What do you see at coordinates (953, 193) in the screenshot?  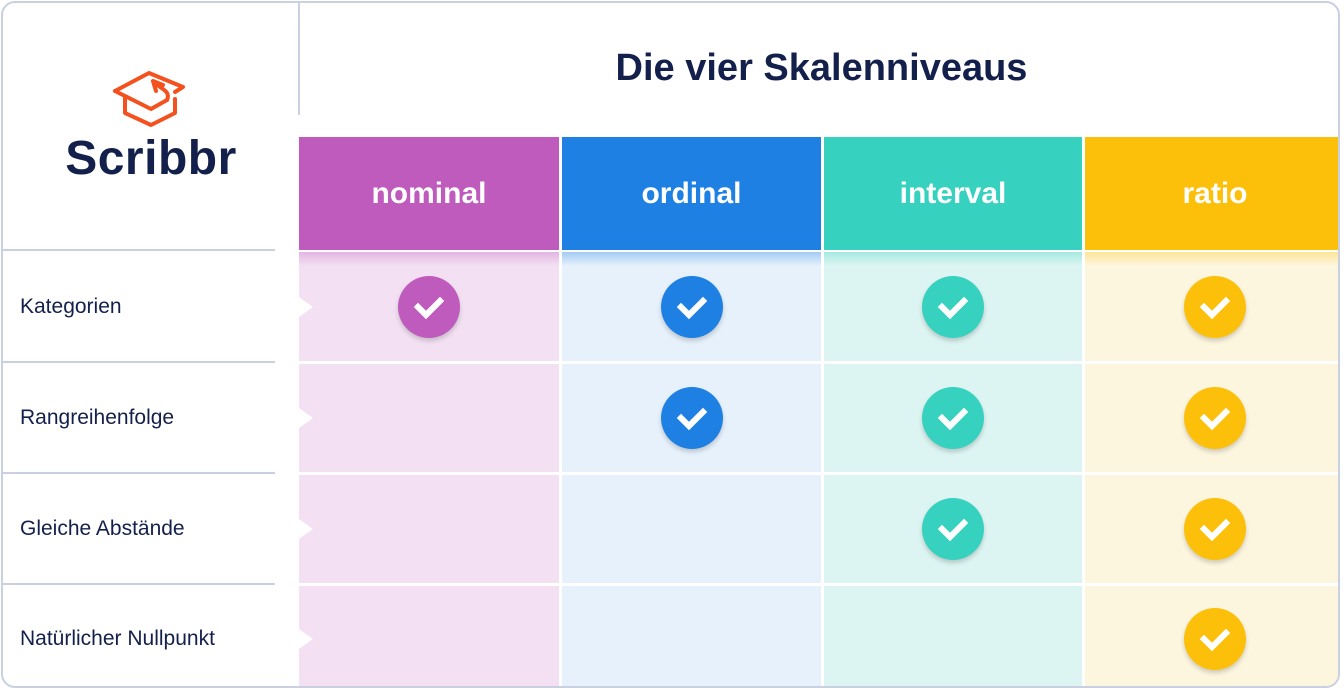 I see `column-header-interval: interval` at bounding box center [953, 193].